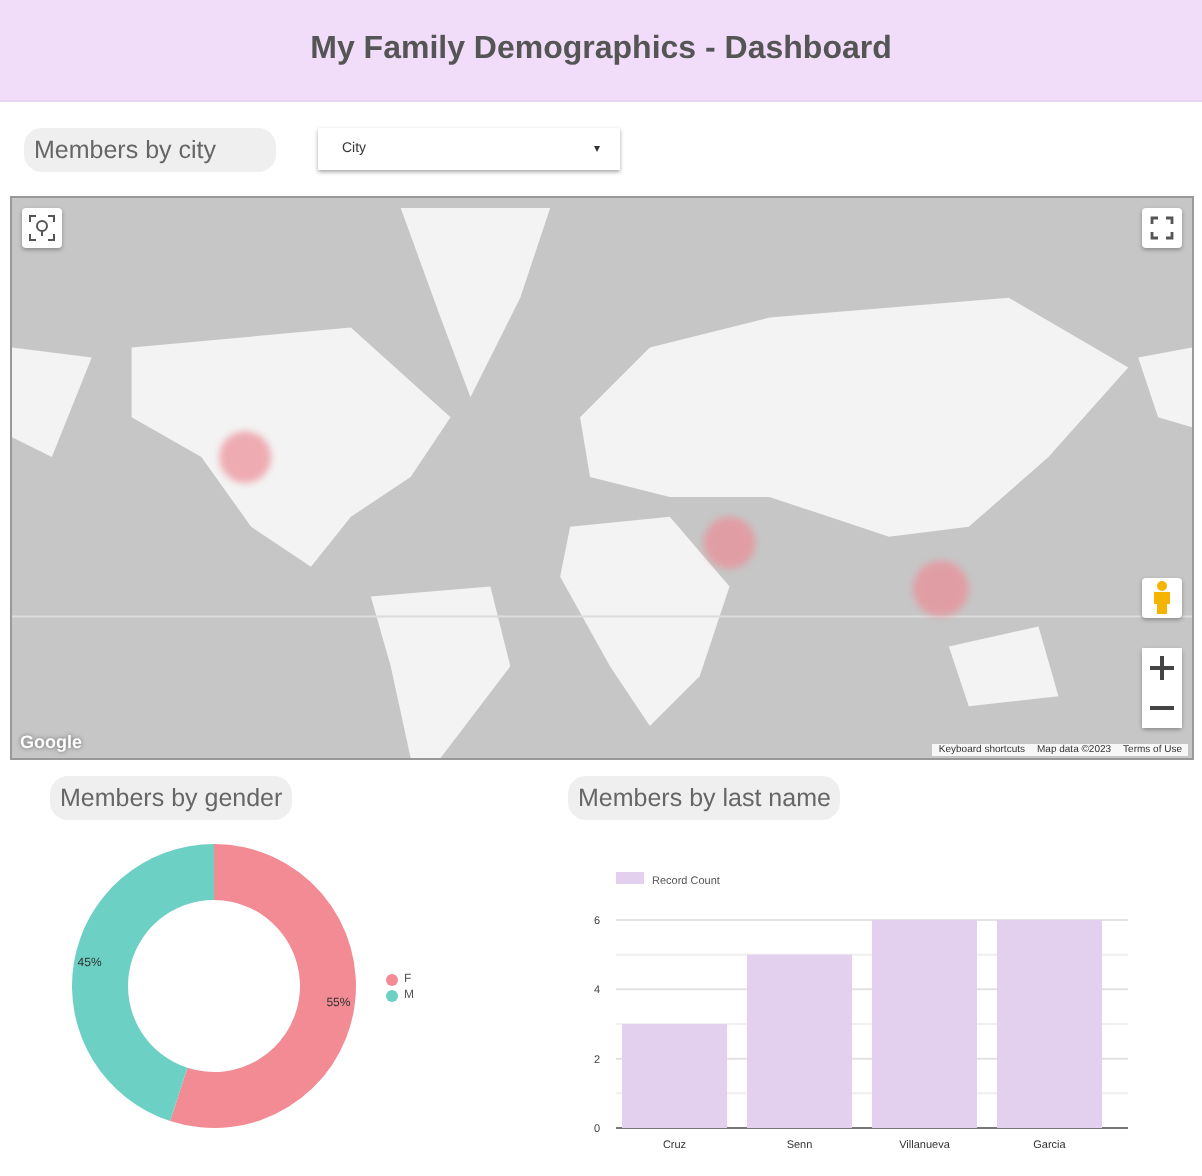 The image size is (1202, 1176). Describe the element at coordinates (150, 149) in the screenshot. I see `section-title: Members by city` at that location.